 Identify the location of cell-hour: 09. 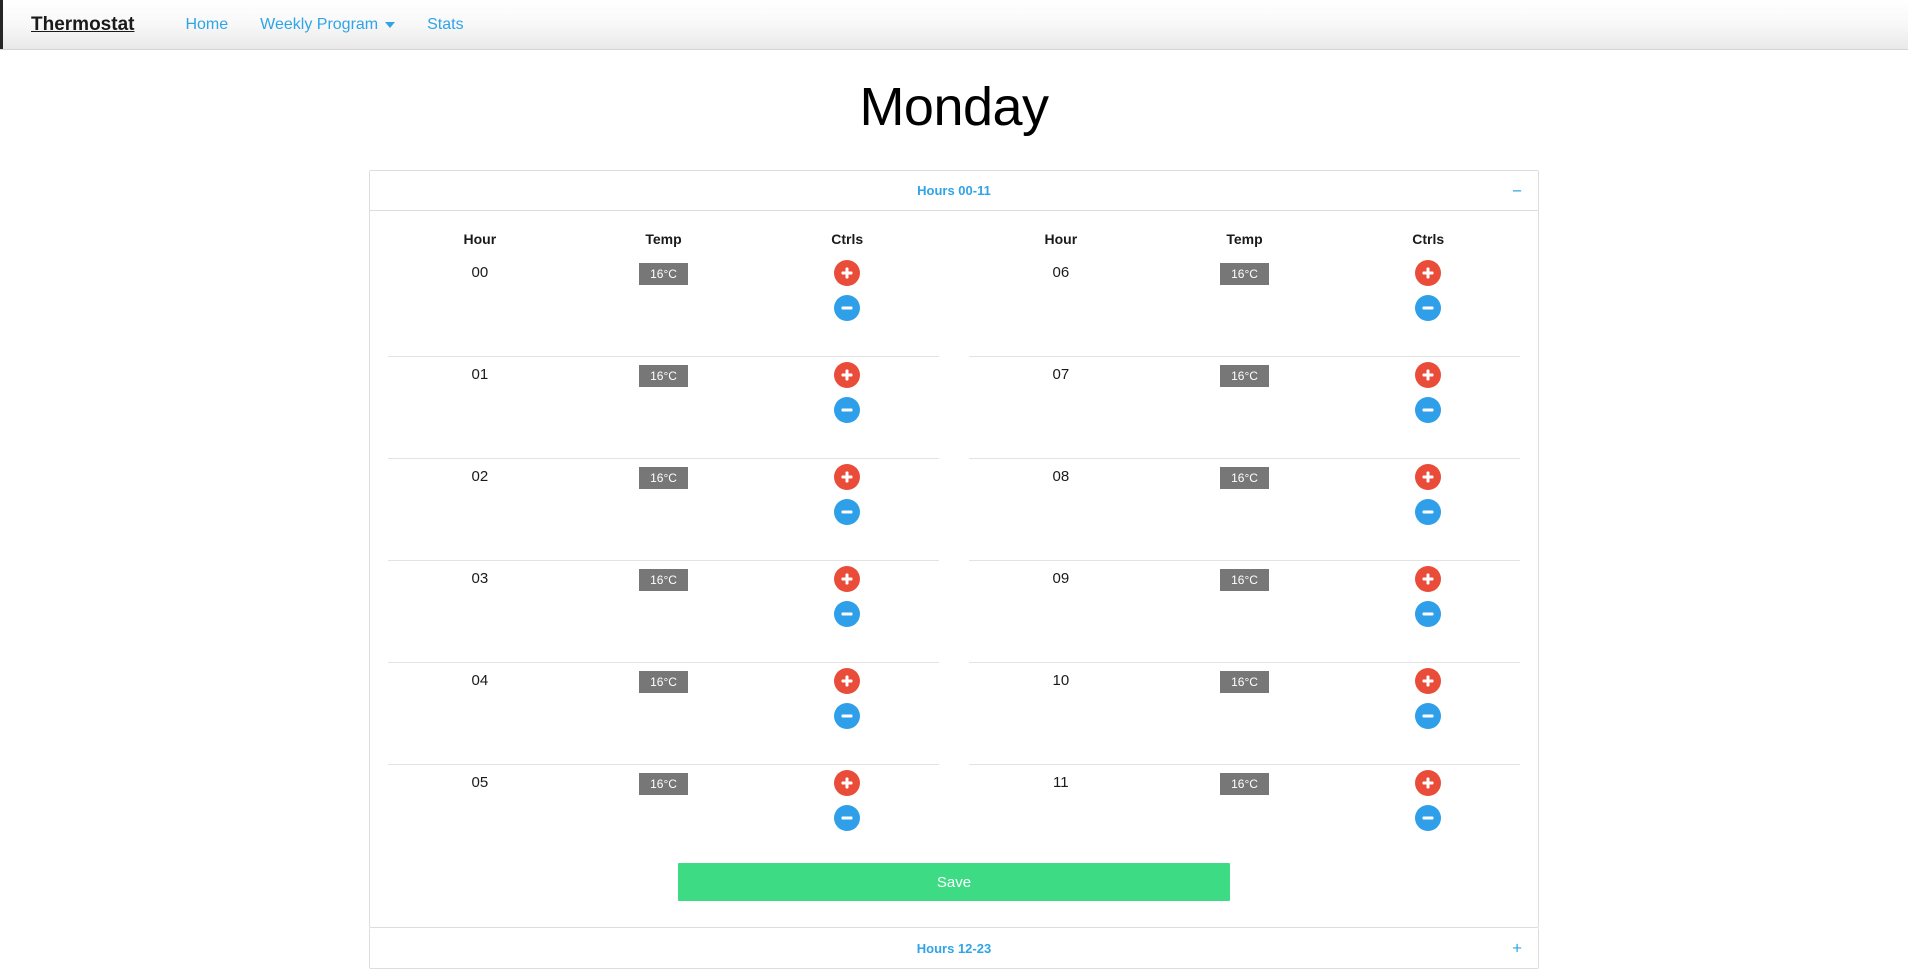
(1061, 575).